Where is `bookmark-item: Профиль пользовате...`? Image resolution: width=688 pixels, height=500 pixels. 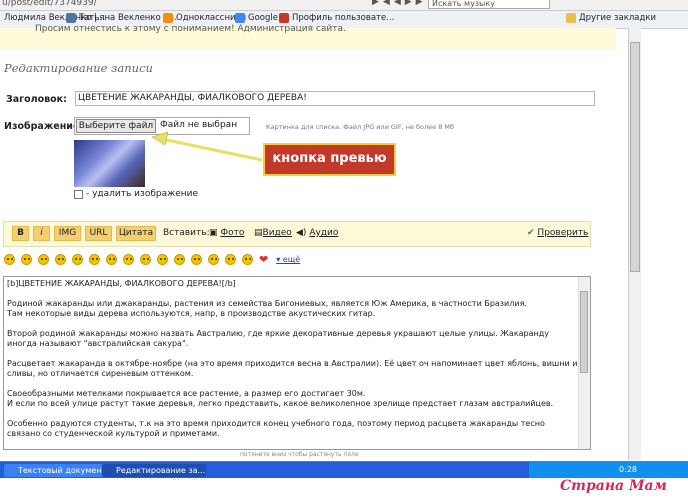 bookmark-item: Профиль пользовате... is located at coordinates (336, 18).